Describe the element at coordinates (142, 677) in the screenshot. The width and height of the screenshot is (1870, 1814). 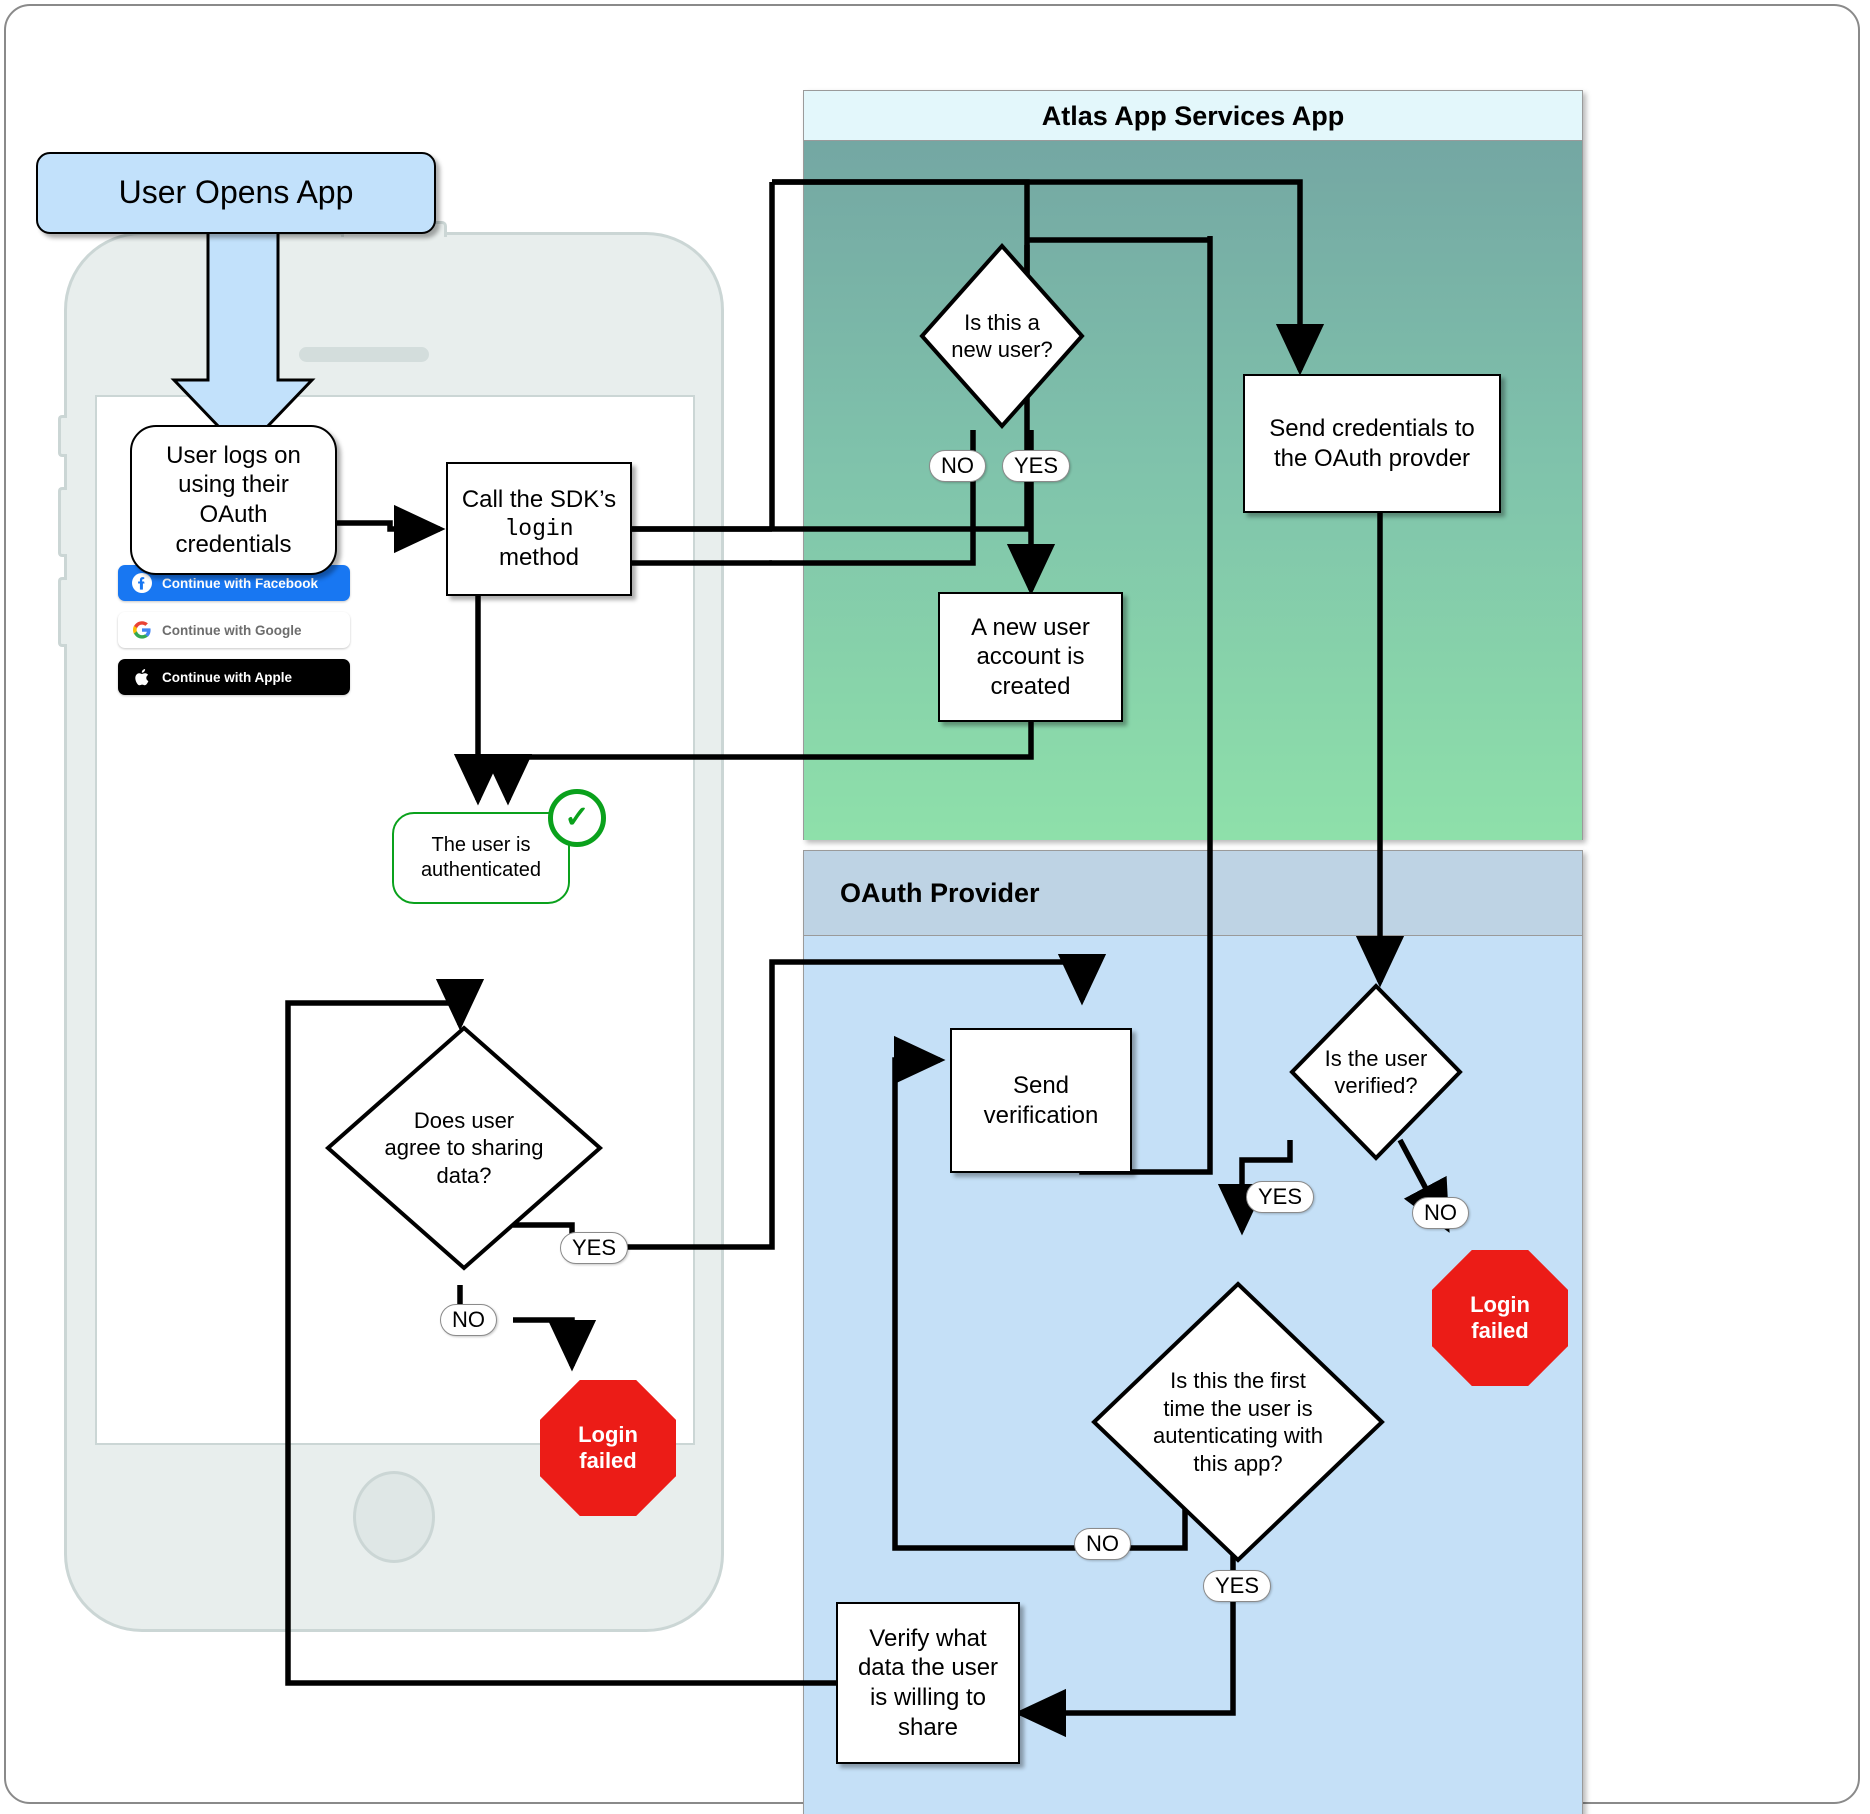
I see `apple-icon` at that location.